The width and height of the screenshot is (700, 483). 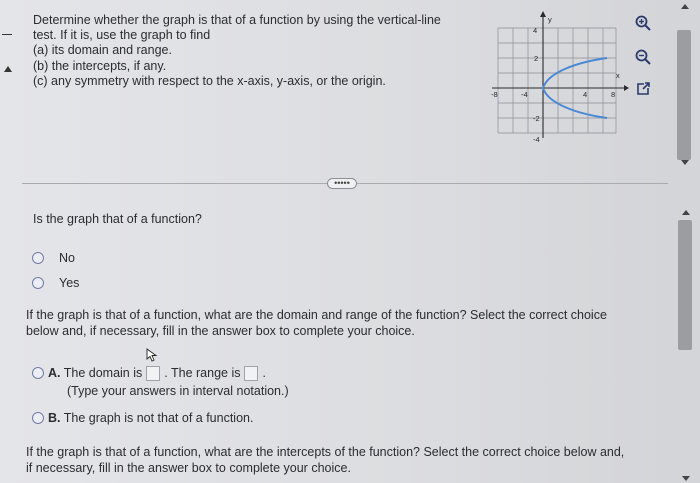 What do you see at coordinates (536, 139) in the screenshot?
I see `y-tick-label: -4` at bounding box center [536, 139].